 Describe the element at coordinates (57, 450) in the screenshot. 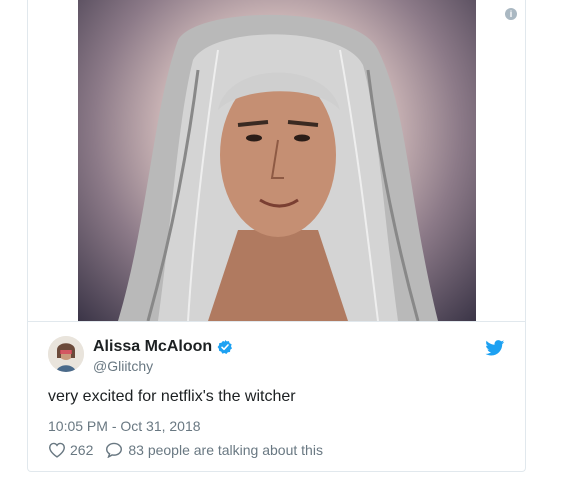

I see `heart-icon` at that location.